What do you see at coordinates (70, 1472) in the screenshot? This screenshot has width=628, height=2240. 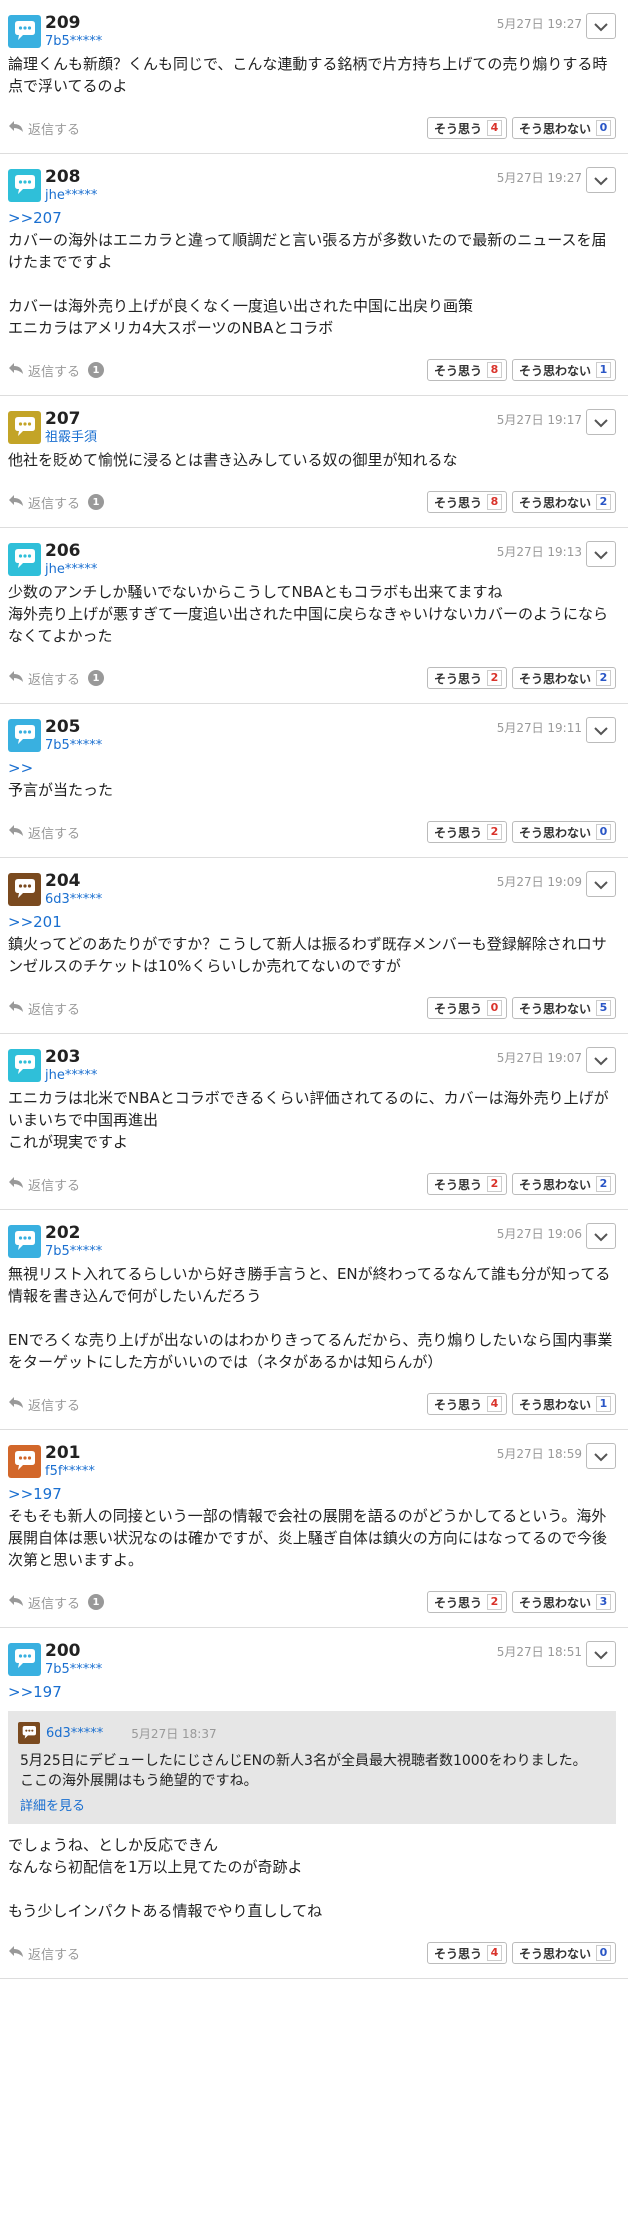 I see `user-id-link: f5f*****` at bounding box center [70, 1472].